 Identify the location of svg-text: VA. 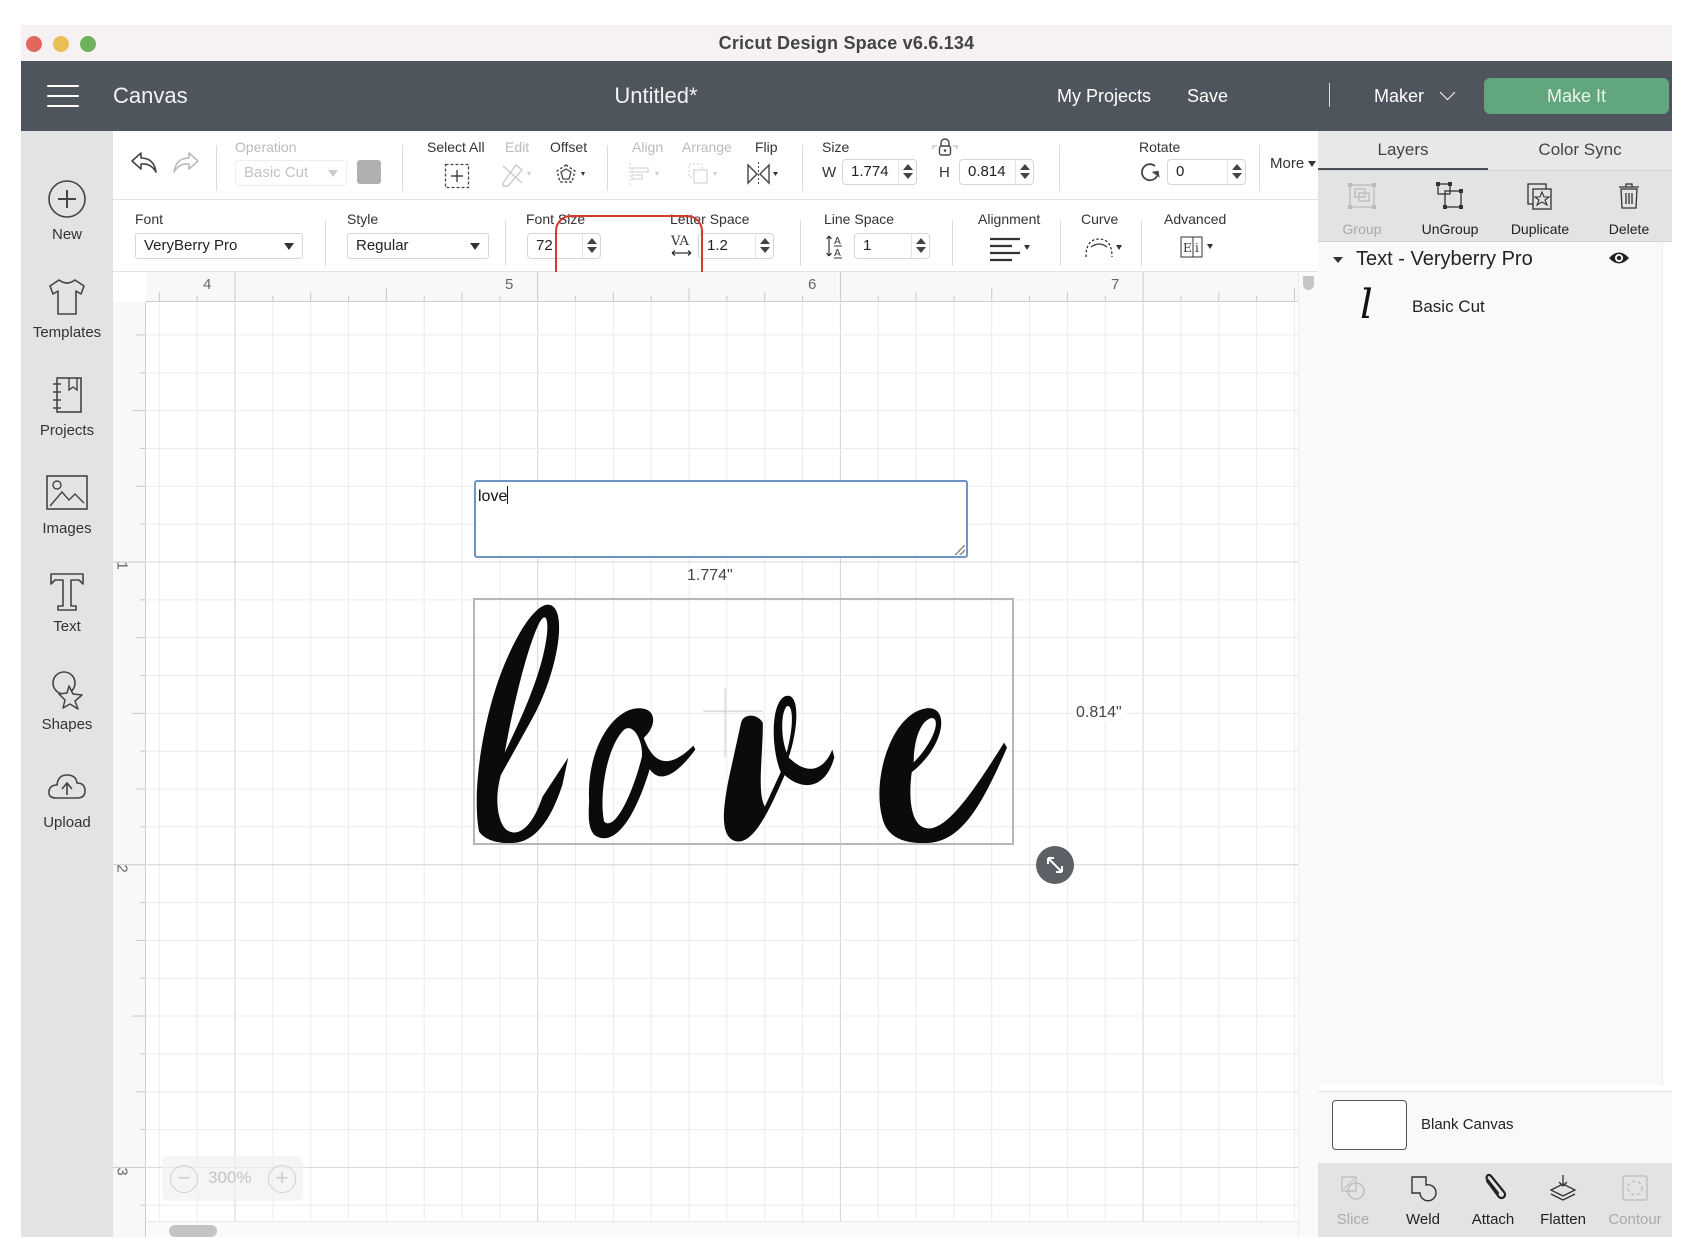
(680, 241).